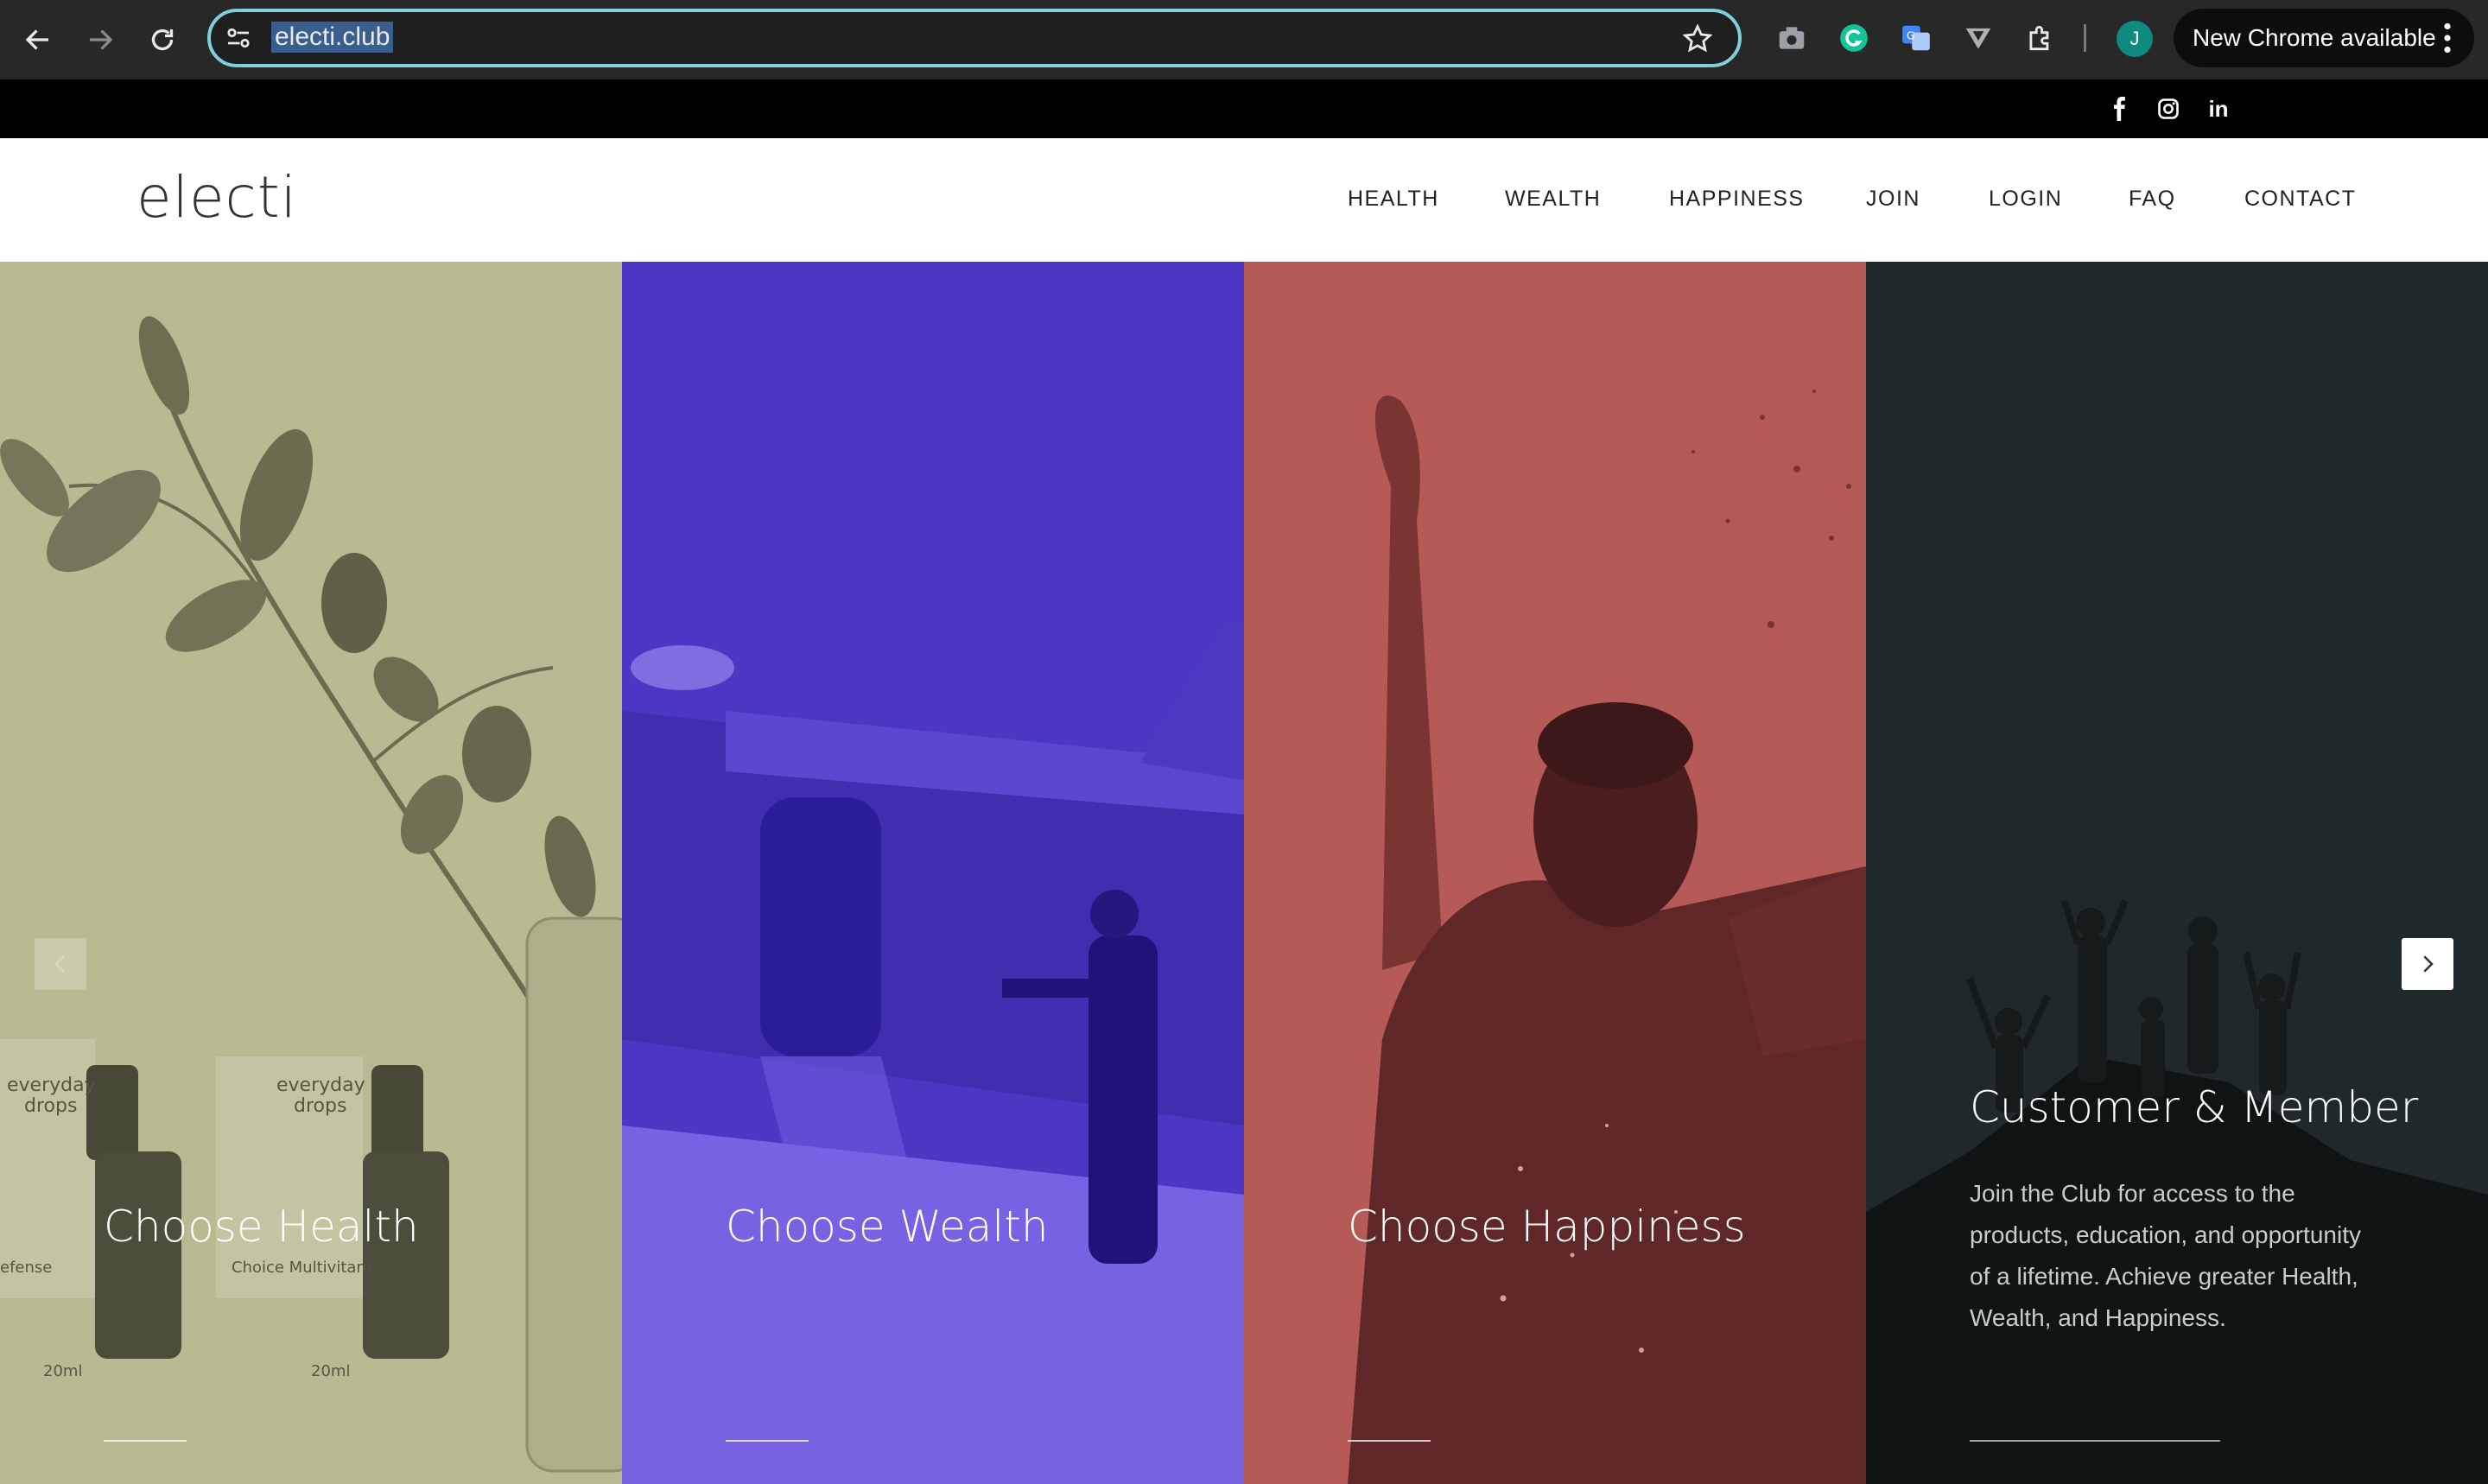 The height and width of the screenshot is (1484, 2488). I want to click on nav-contact: CONTACT, so click(2300, 199).